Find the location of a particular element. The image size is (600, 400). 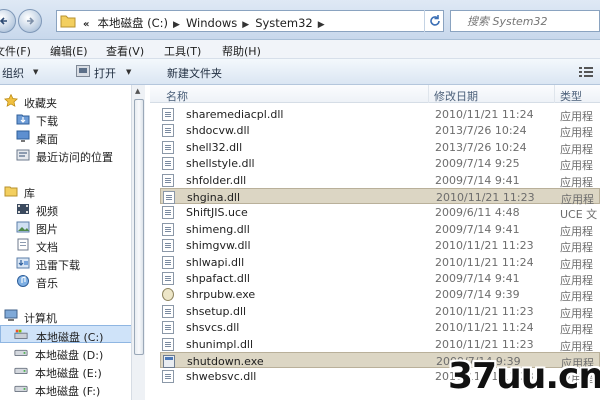

nav-drive-e: 本地磁盘 (E:) is located at coordinates (67, 371).